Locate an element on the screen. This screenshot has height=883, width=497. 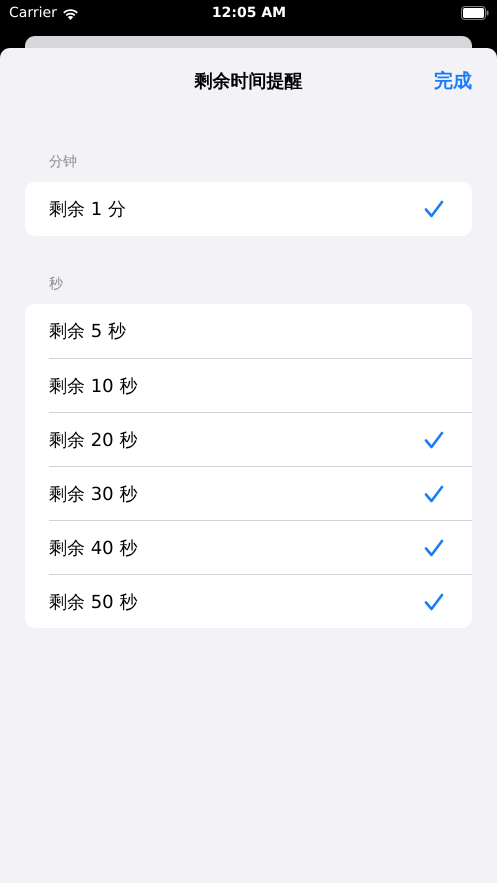
option-row: 剩余 40 秒 is located at coordinates (260, 547).